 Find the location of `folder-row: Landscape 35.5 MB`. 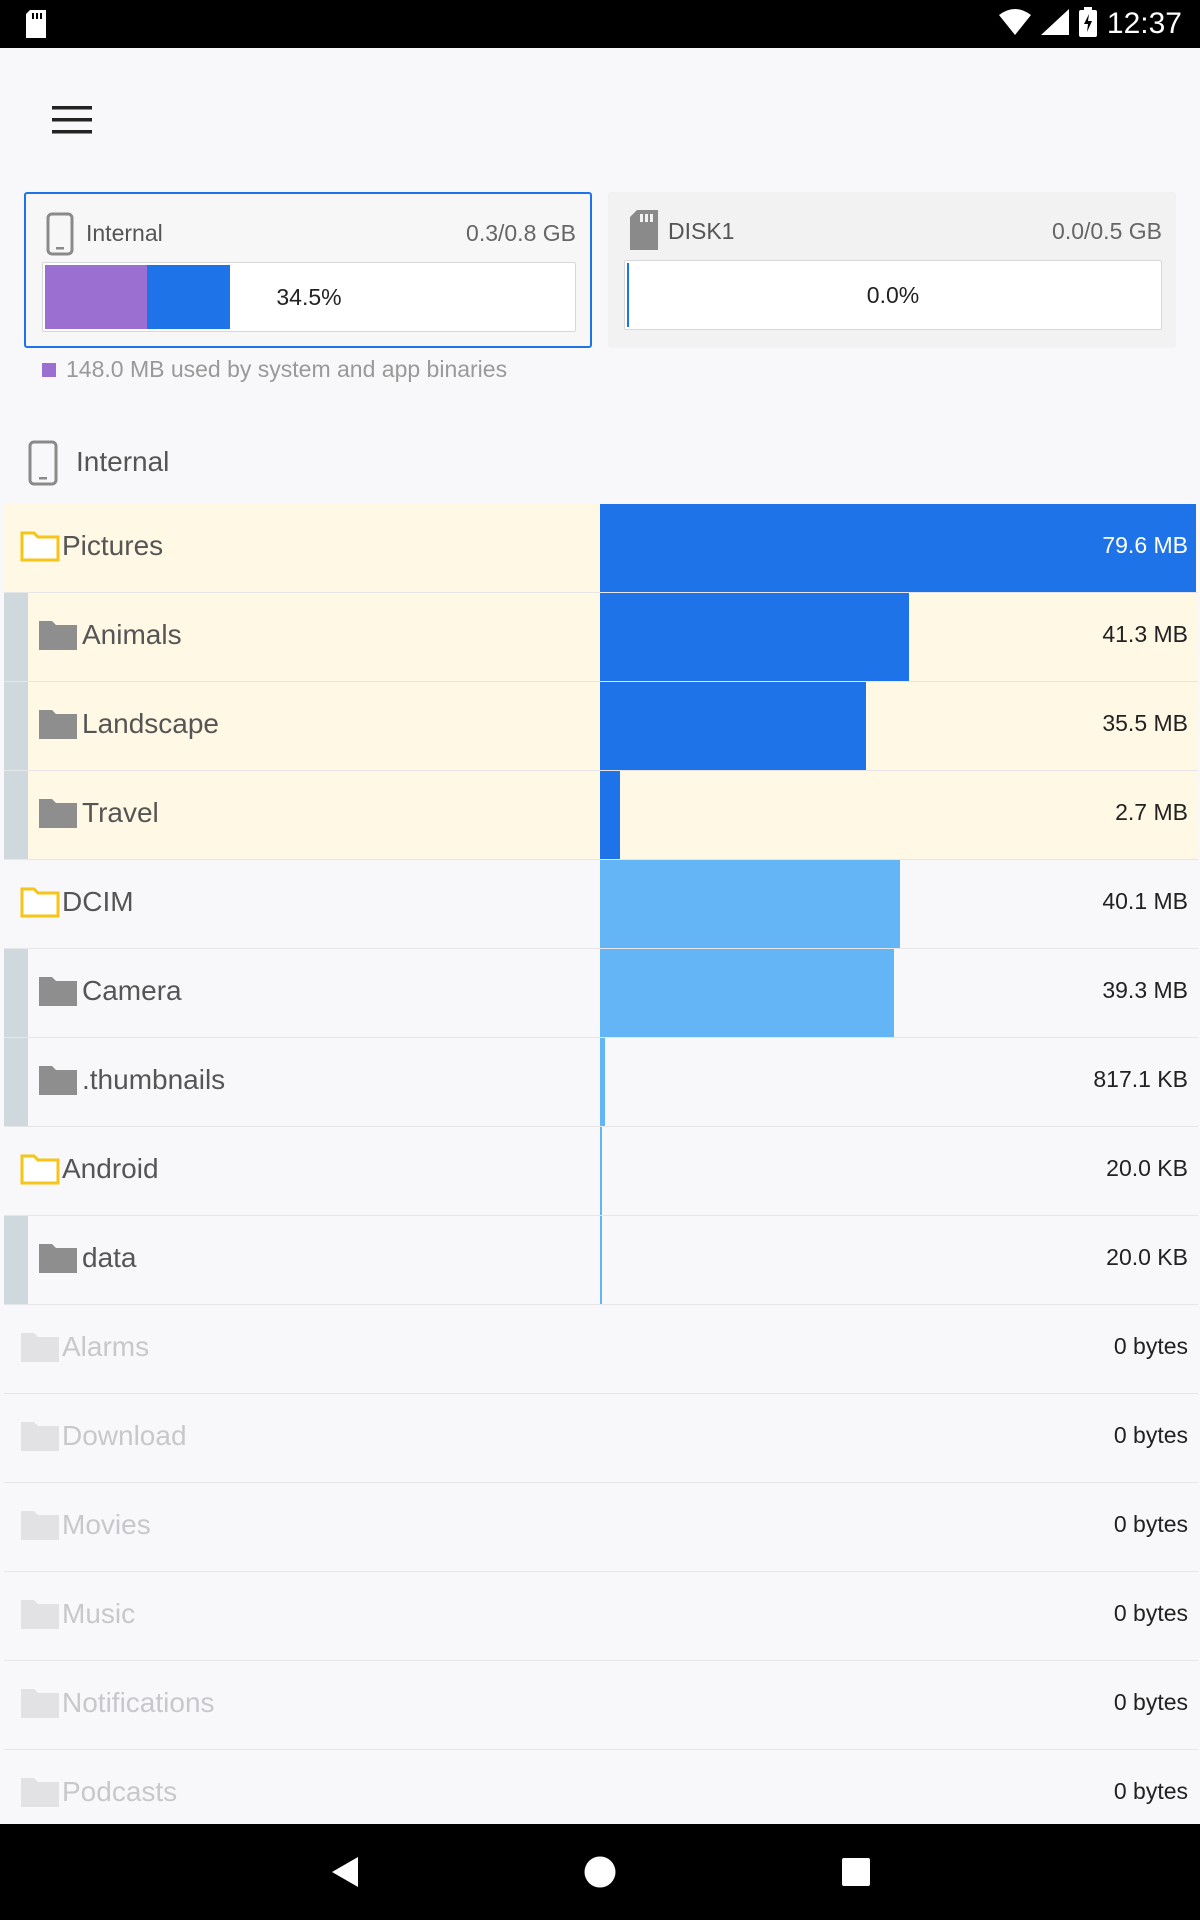

folder-row: Landscape 35.5 MB is located at coordinates (601, 726).